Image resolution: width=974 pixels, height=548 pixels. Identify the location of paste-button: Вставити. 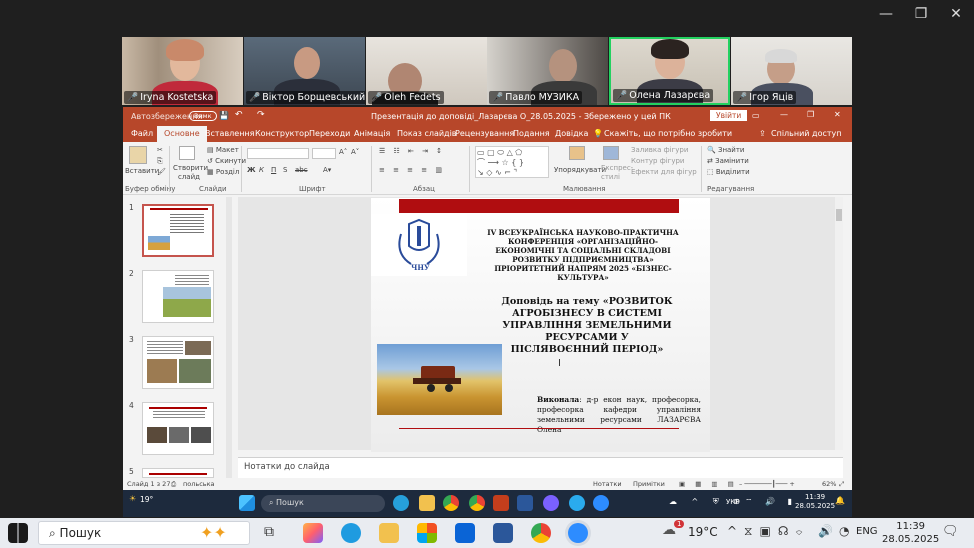
(142, 171).